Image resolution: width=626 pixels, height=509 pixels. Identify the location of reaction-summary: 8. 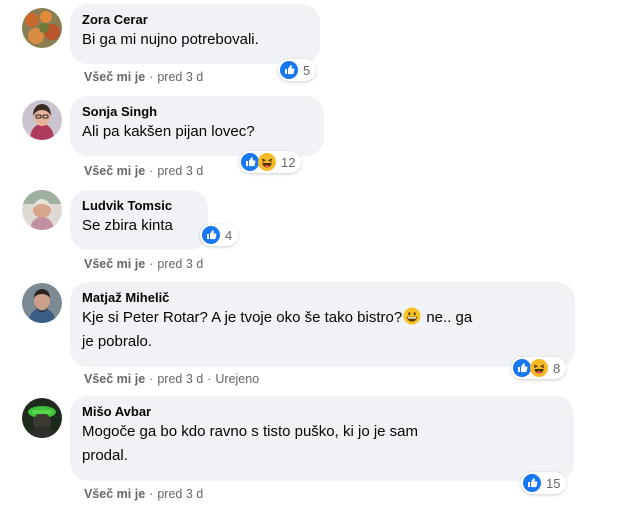
(539, 368).